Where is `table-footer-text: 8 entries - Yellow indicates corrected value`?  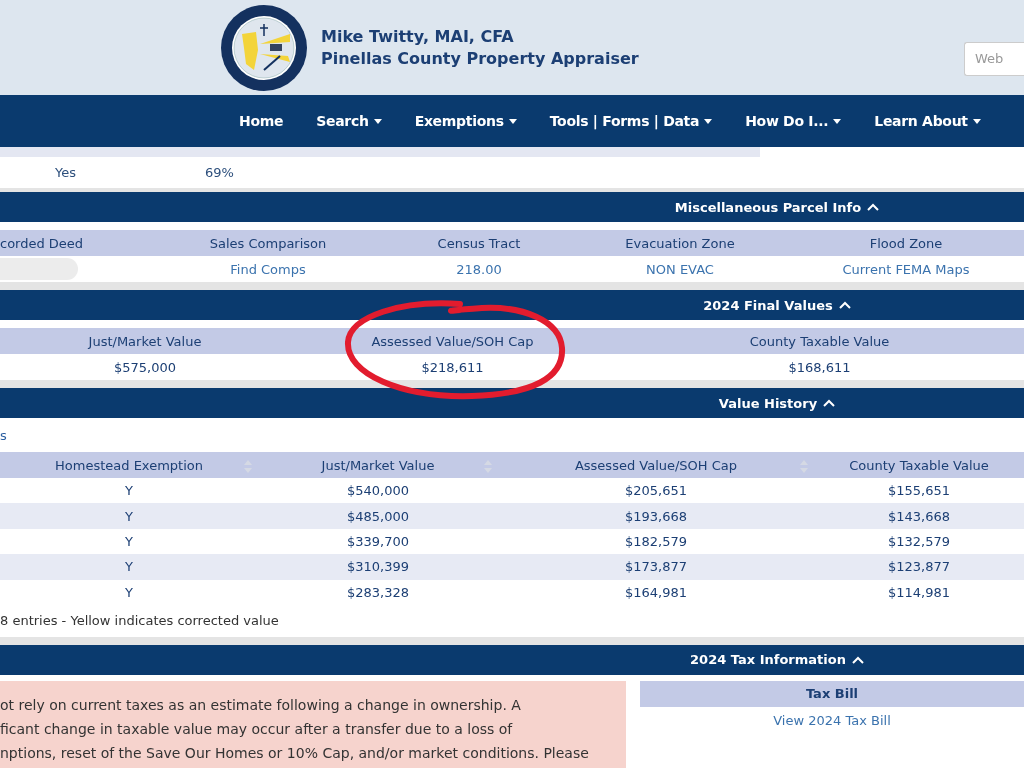 table-footer-text: 8 entries - Yellow indicates corrected value is located at coordinates (139, 621).